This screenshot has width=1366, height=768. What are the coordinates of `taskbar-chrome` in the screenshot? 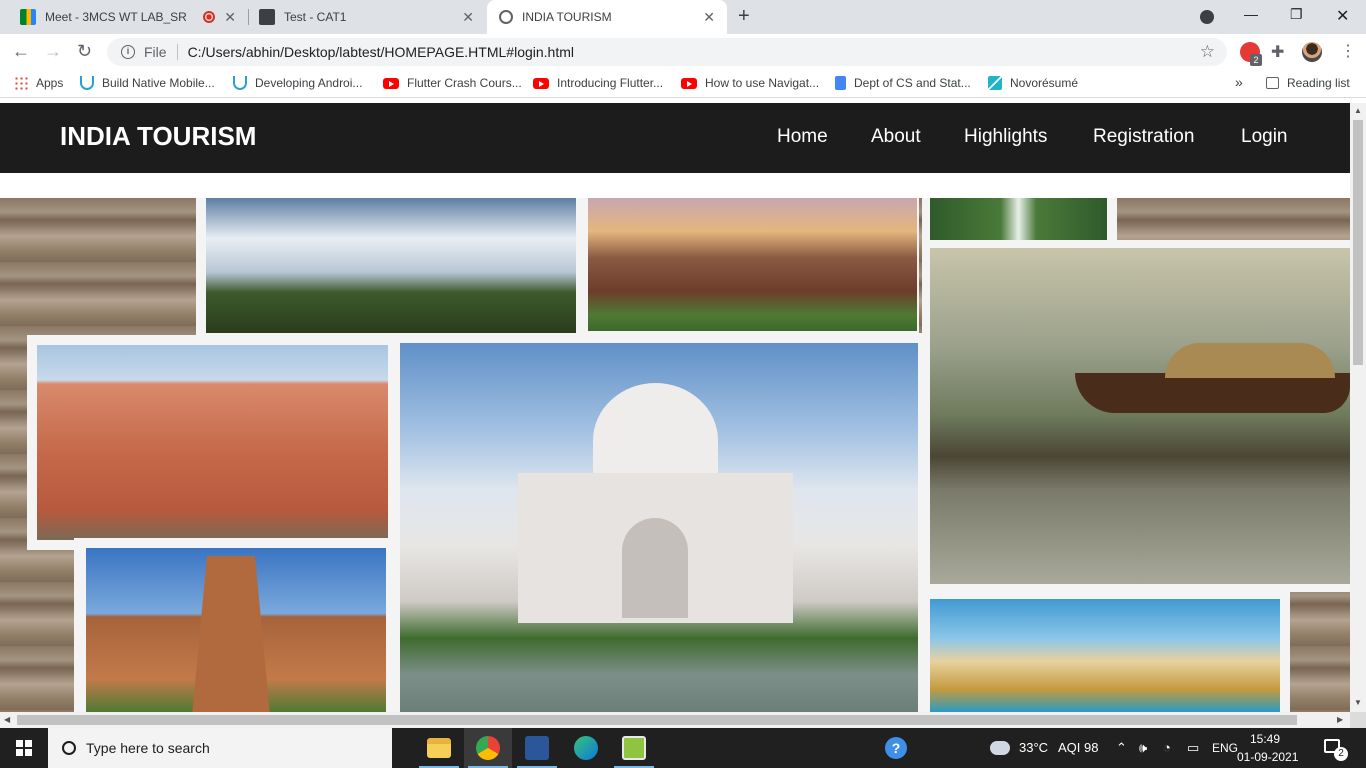 It's located at (488, 748).